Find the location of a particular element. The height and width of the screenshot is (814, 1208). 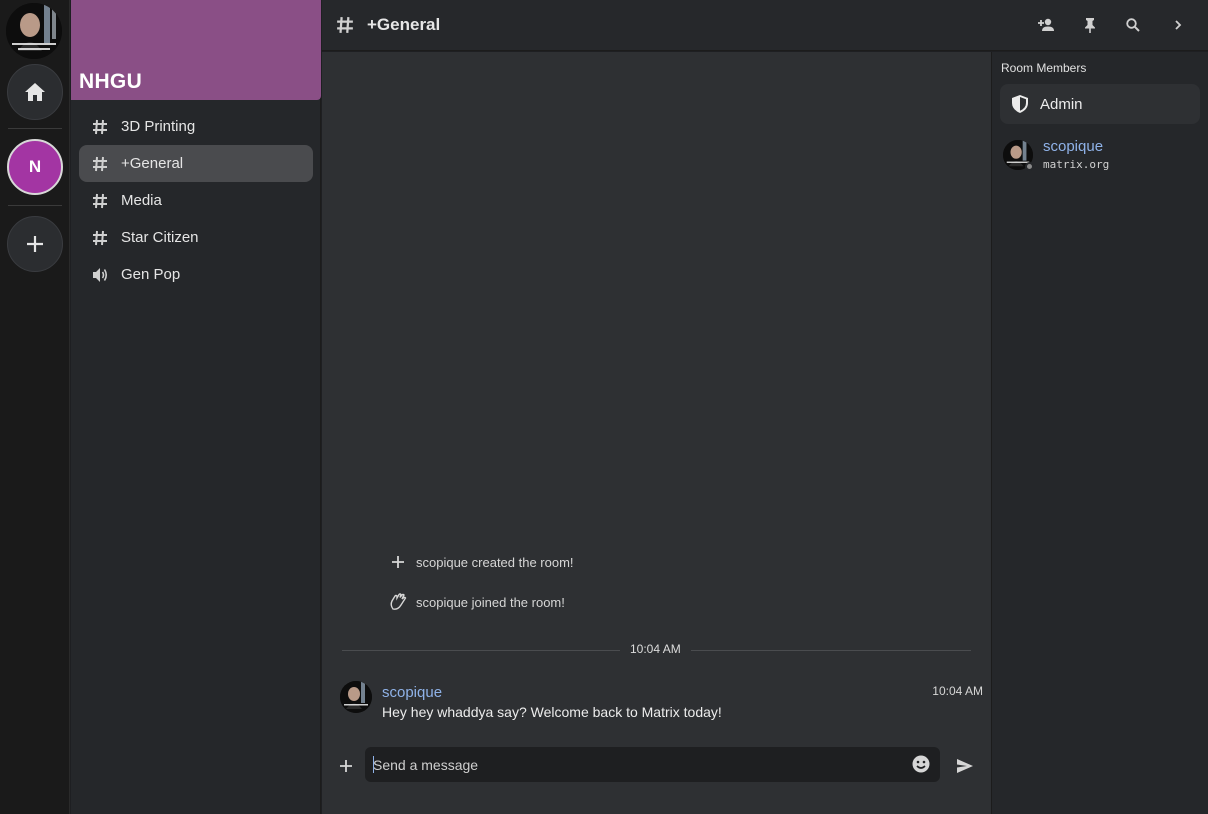

attach-button is located at coordinates (346, 766).